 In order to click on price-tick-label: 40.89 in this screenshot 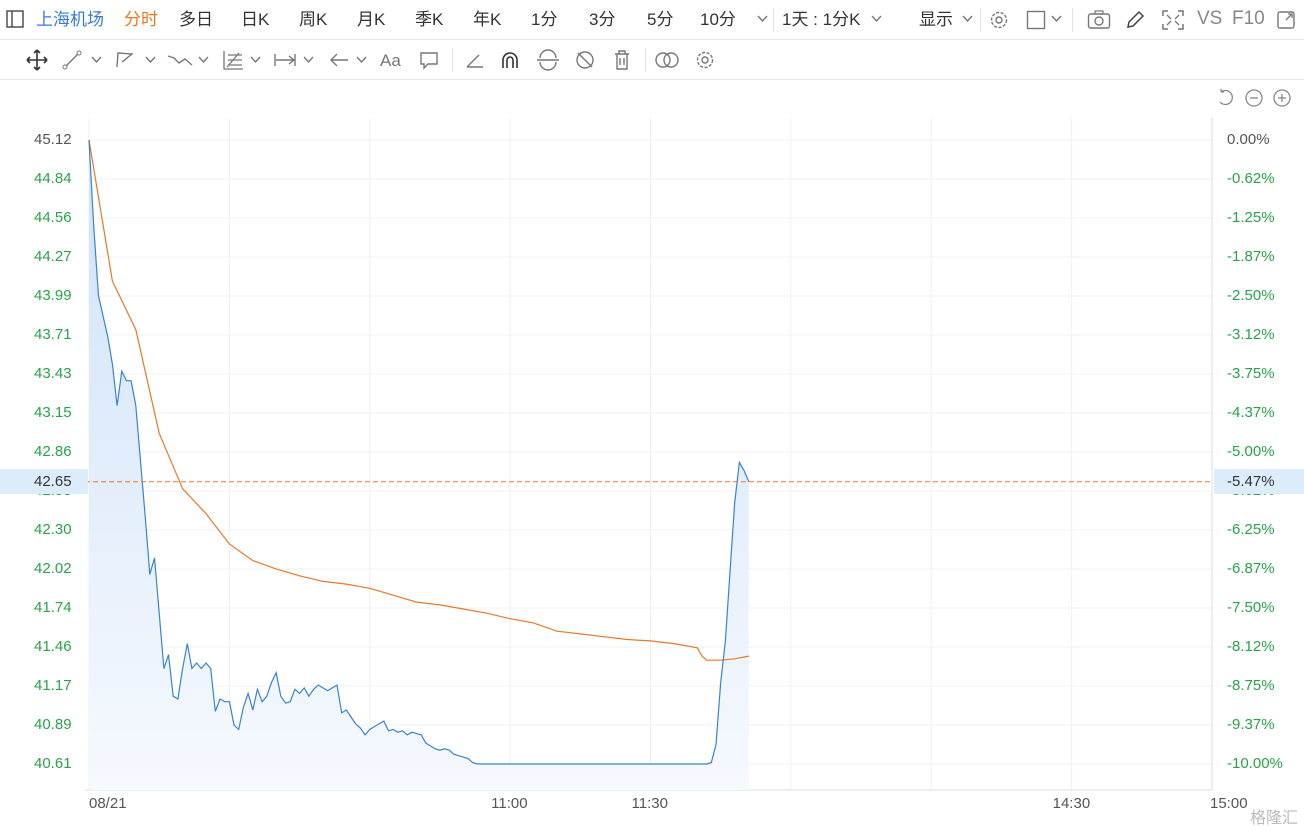, I will do `click(53, 724)`.